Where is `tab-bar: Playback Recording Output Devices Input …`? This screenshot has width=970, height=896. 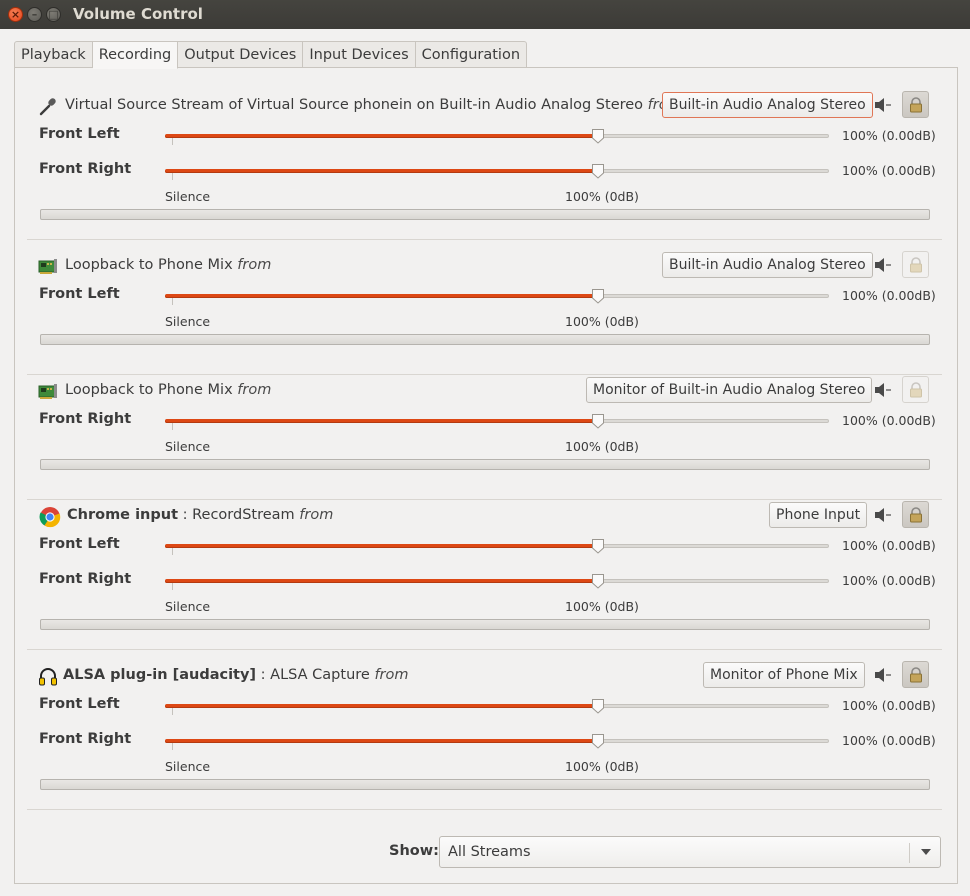 tab-bar: Playback Recording Output Devices Input … is located at coordinates (271, 55).